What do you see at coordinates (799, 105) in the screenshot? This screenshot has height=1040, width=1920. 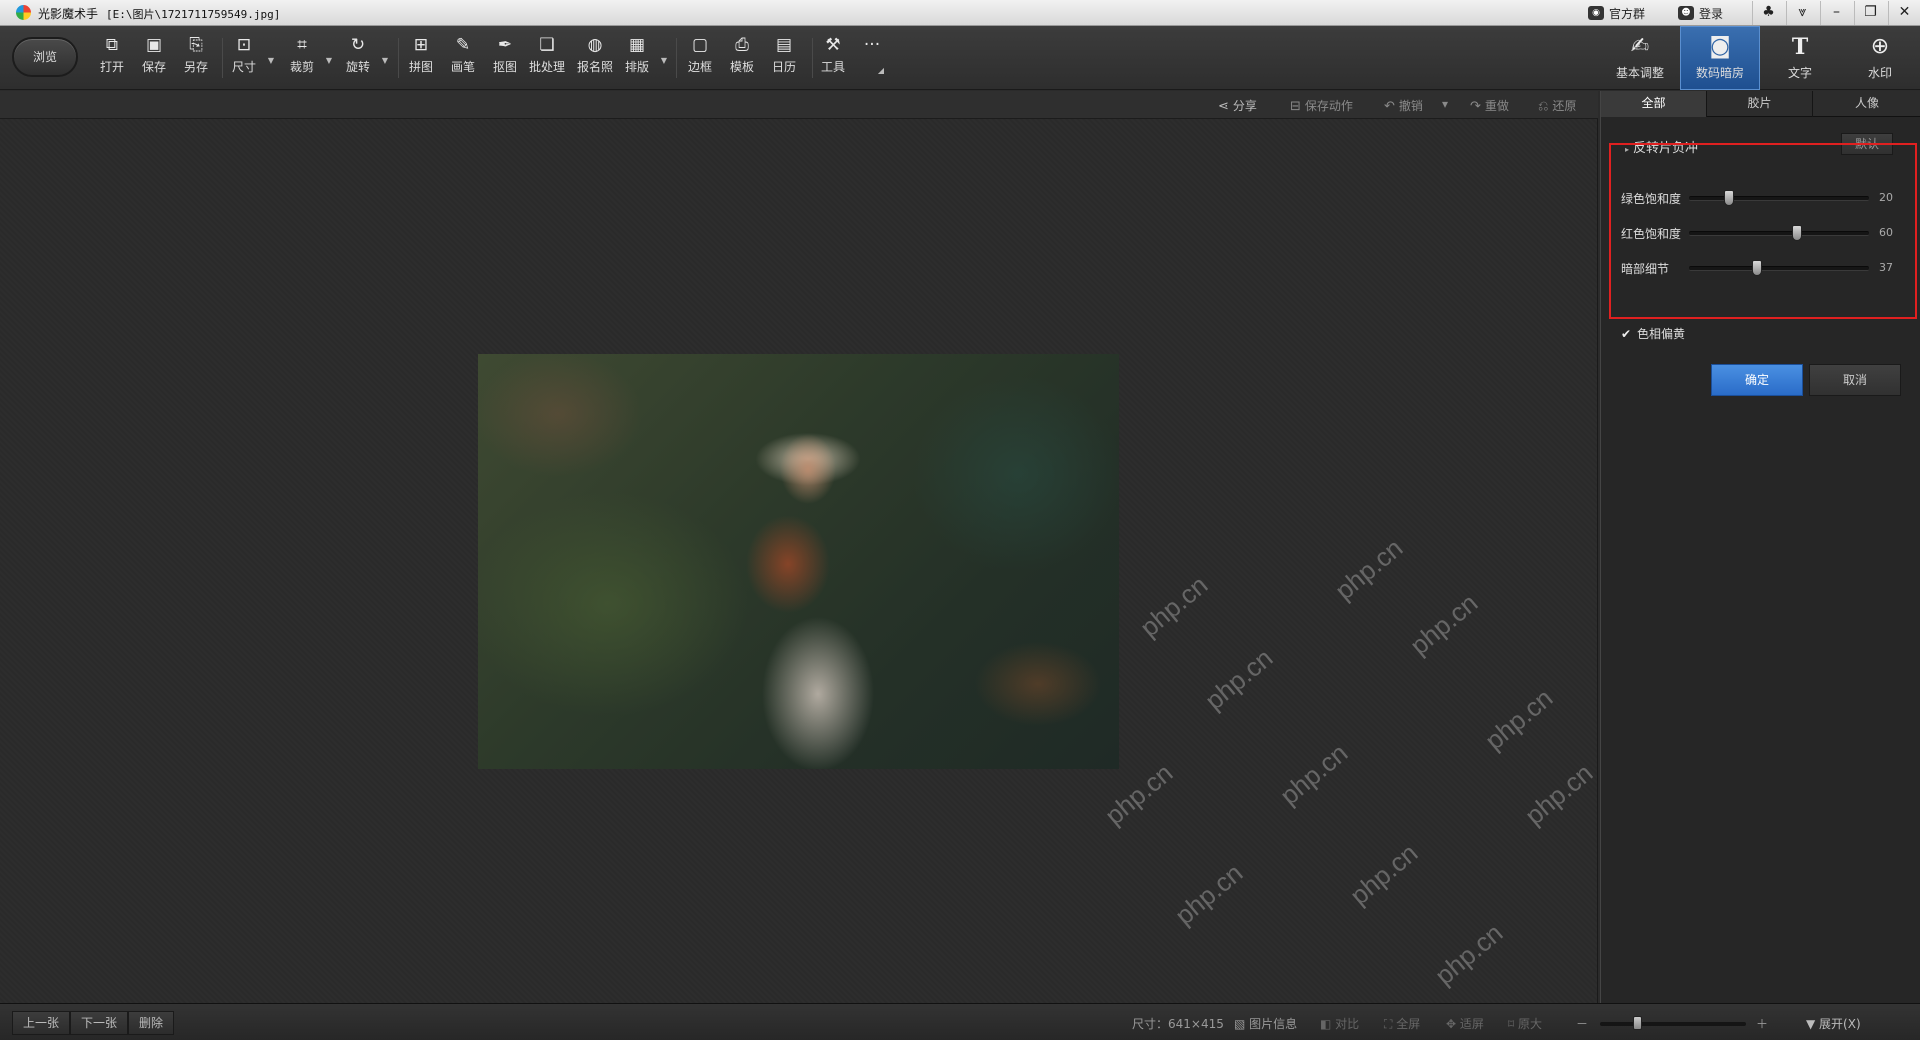 I see `action-bar: ⋖ 分享 ⊟ 保存动作 ↶ 撤销 ▾ ↷ 重做 ⎌ 还原` at bounding box center [799, 105].